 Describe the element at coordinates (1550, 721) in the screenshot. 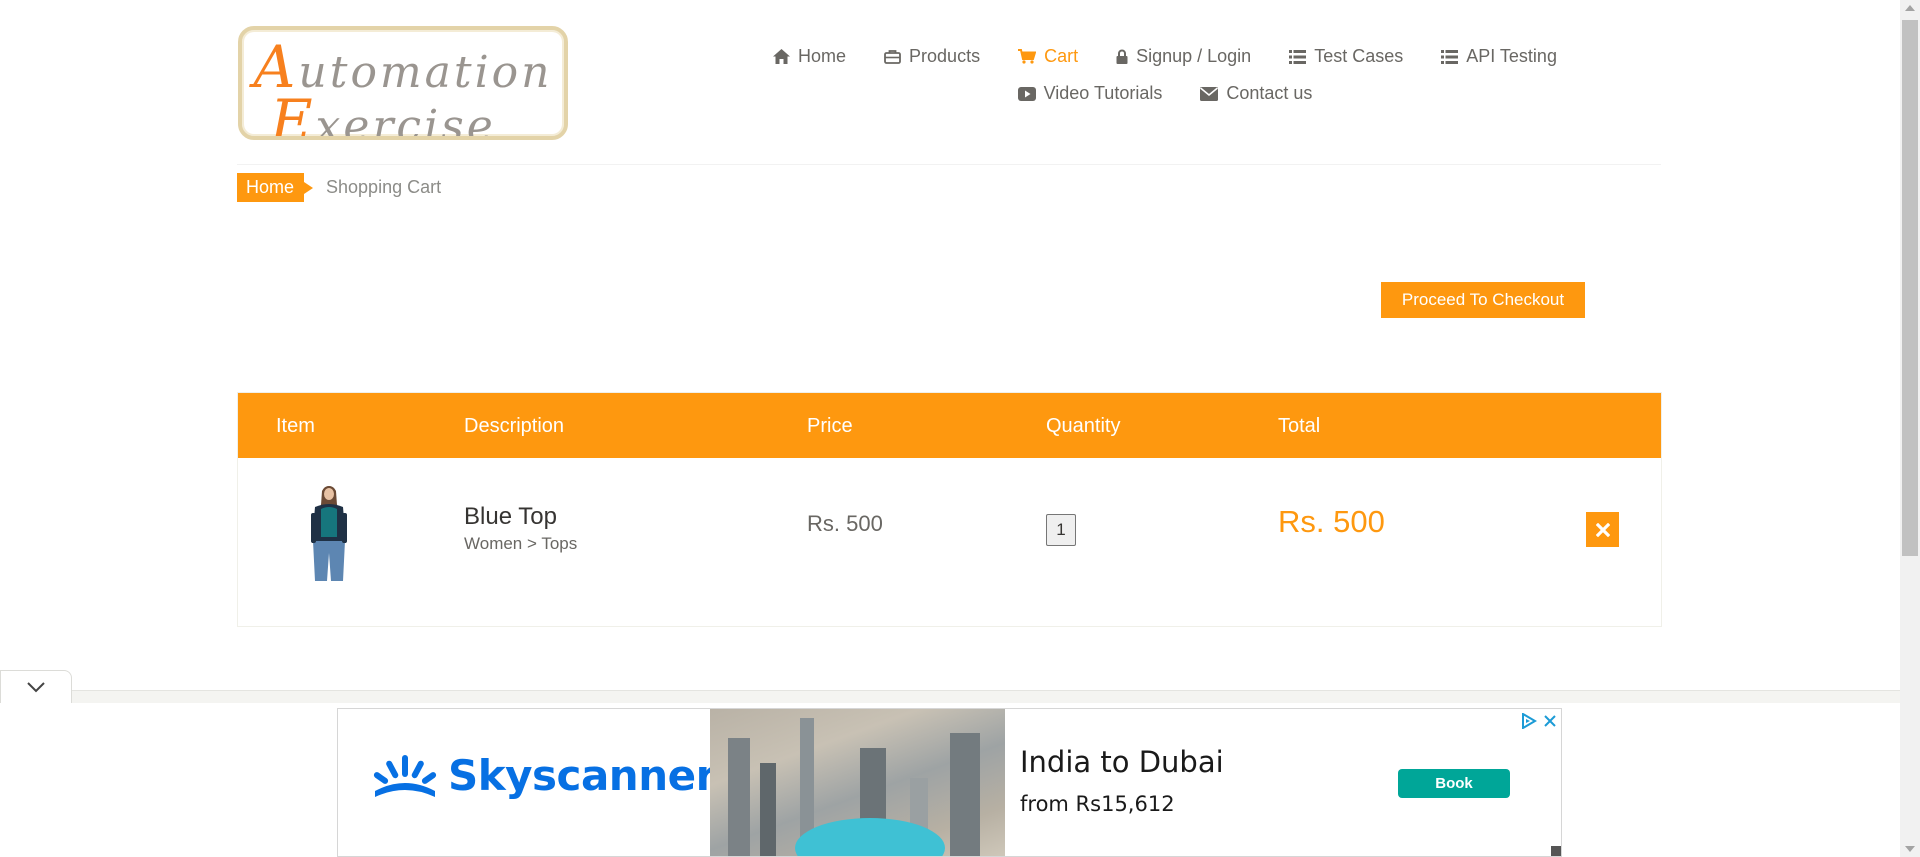

I see `close-ad-icon` at that location.